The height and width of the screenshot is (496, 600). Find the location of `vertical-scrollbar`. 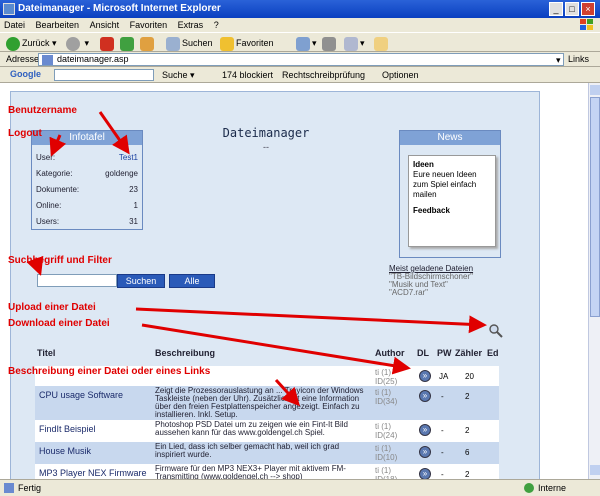

vertical-scrollbar is located at coordinates (594, 281).